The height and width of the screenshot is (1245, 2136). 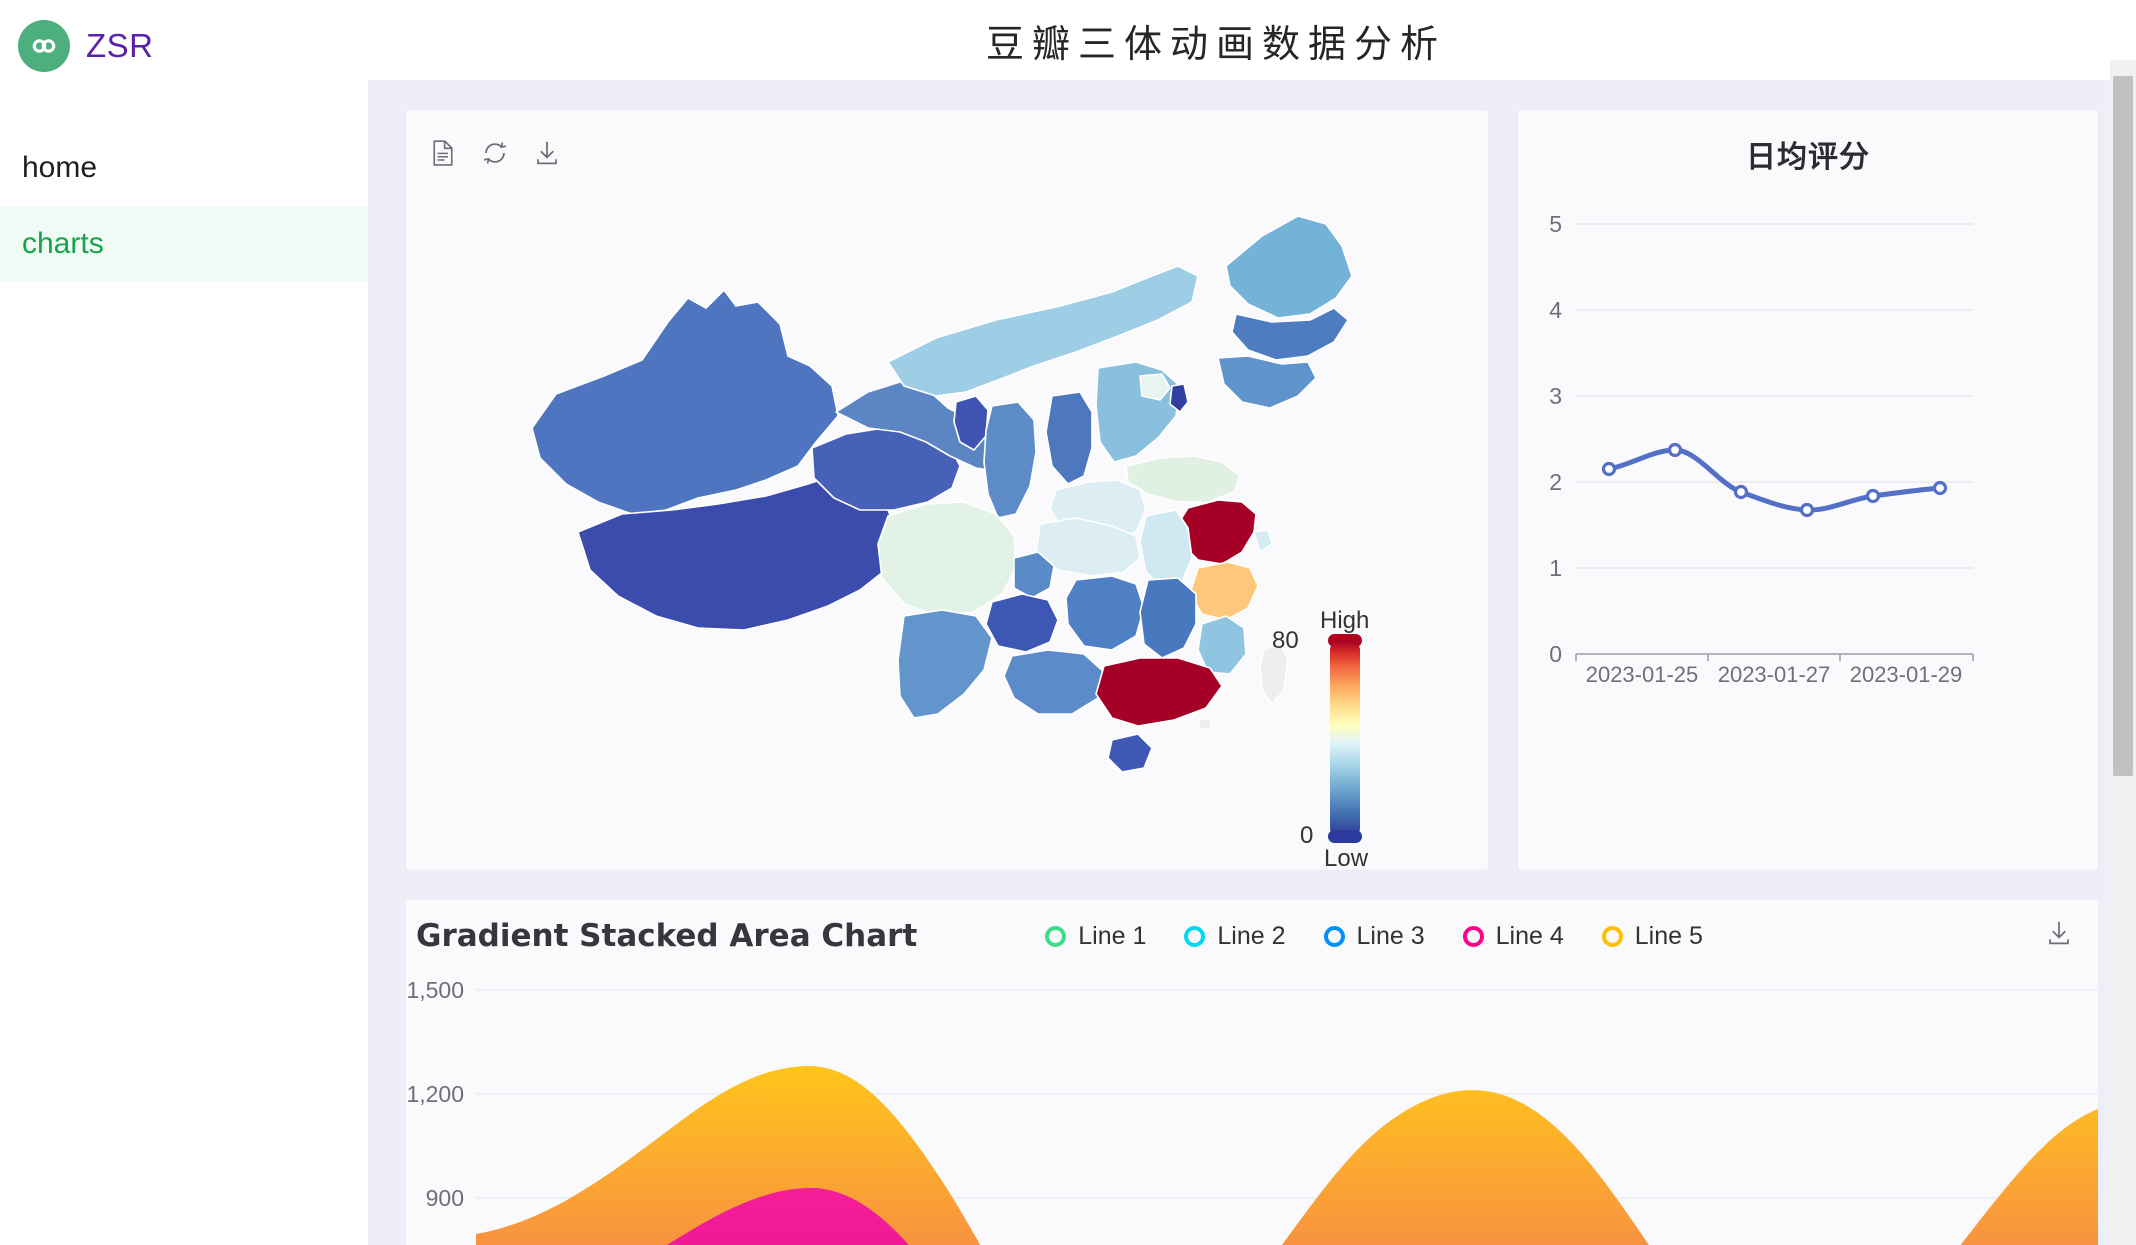 I want to click on visual-map-low-handle, so click(x=1345, y=836).